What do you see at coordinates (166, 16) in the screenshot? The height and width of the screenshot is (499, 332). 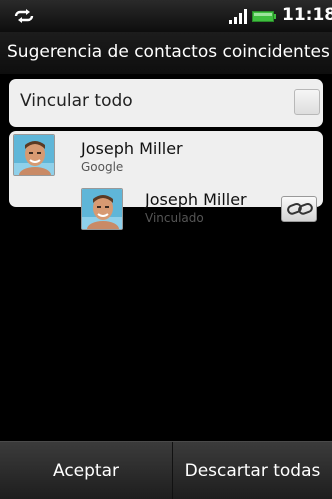 I see `status-bar: 11:18` at bounding box center [166, 16].